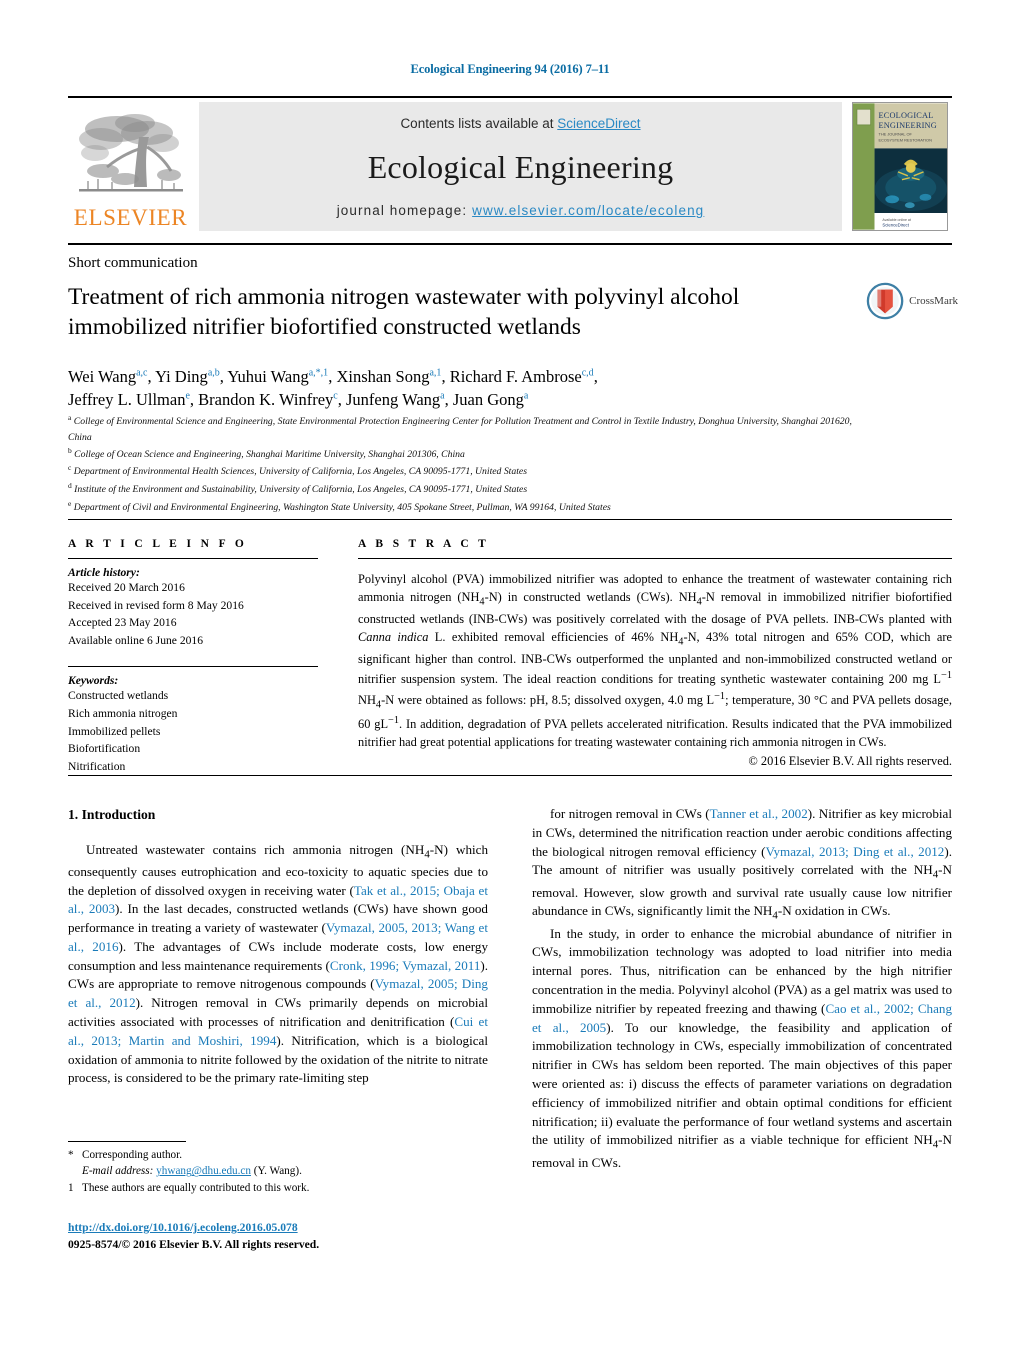  What do you see at coordinates (655, 558) in the screenshot?
I see `abstract-rule` at bounding box center [655, 558].